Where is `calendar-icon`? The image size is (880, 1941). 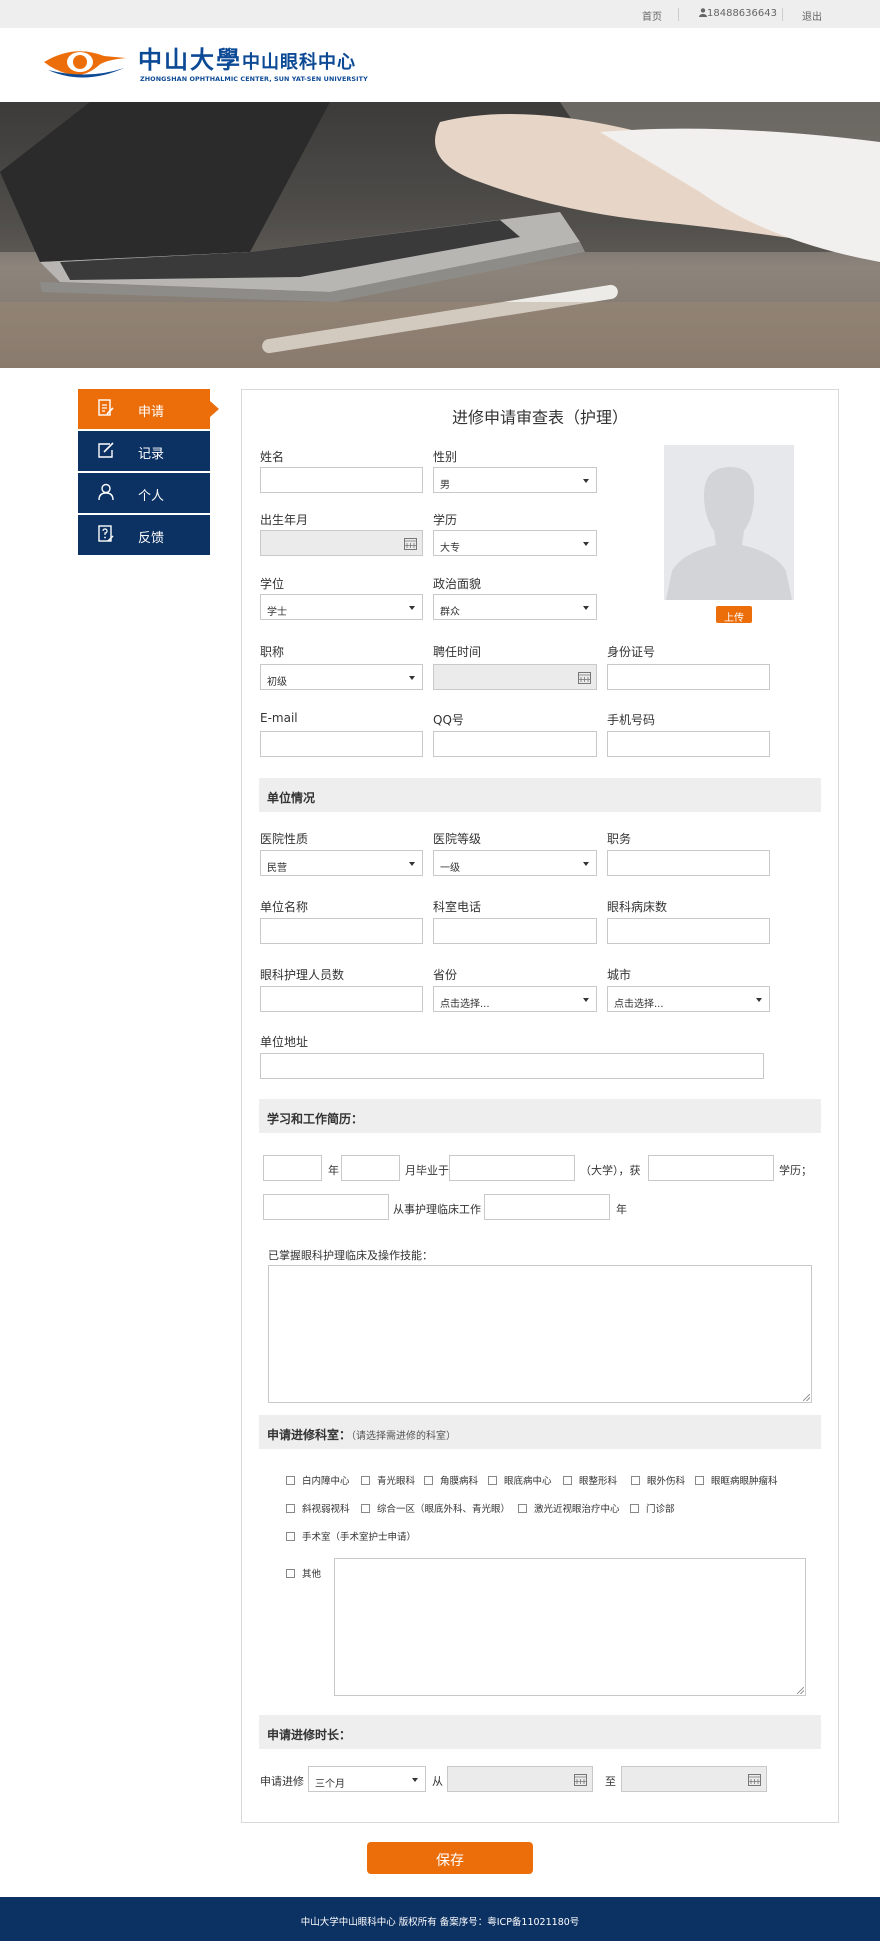 calendar-icon is located at coordinates (410, 544).